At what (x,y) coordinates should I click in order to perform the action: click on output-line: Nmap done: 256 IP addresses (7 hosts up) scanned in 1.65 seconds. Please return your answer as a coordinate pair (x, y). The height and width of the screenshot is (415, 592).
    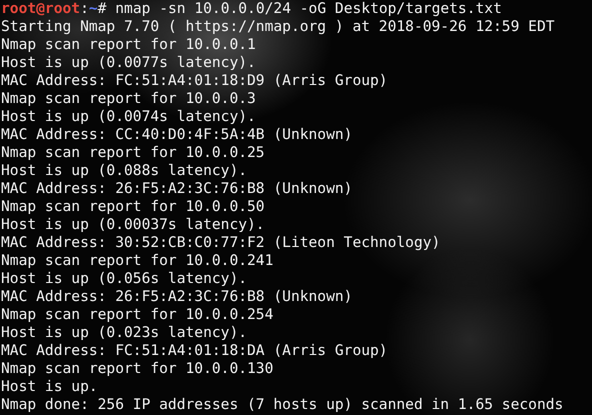
    Looking at the image, I should click on (282, 405).